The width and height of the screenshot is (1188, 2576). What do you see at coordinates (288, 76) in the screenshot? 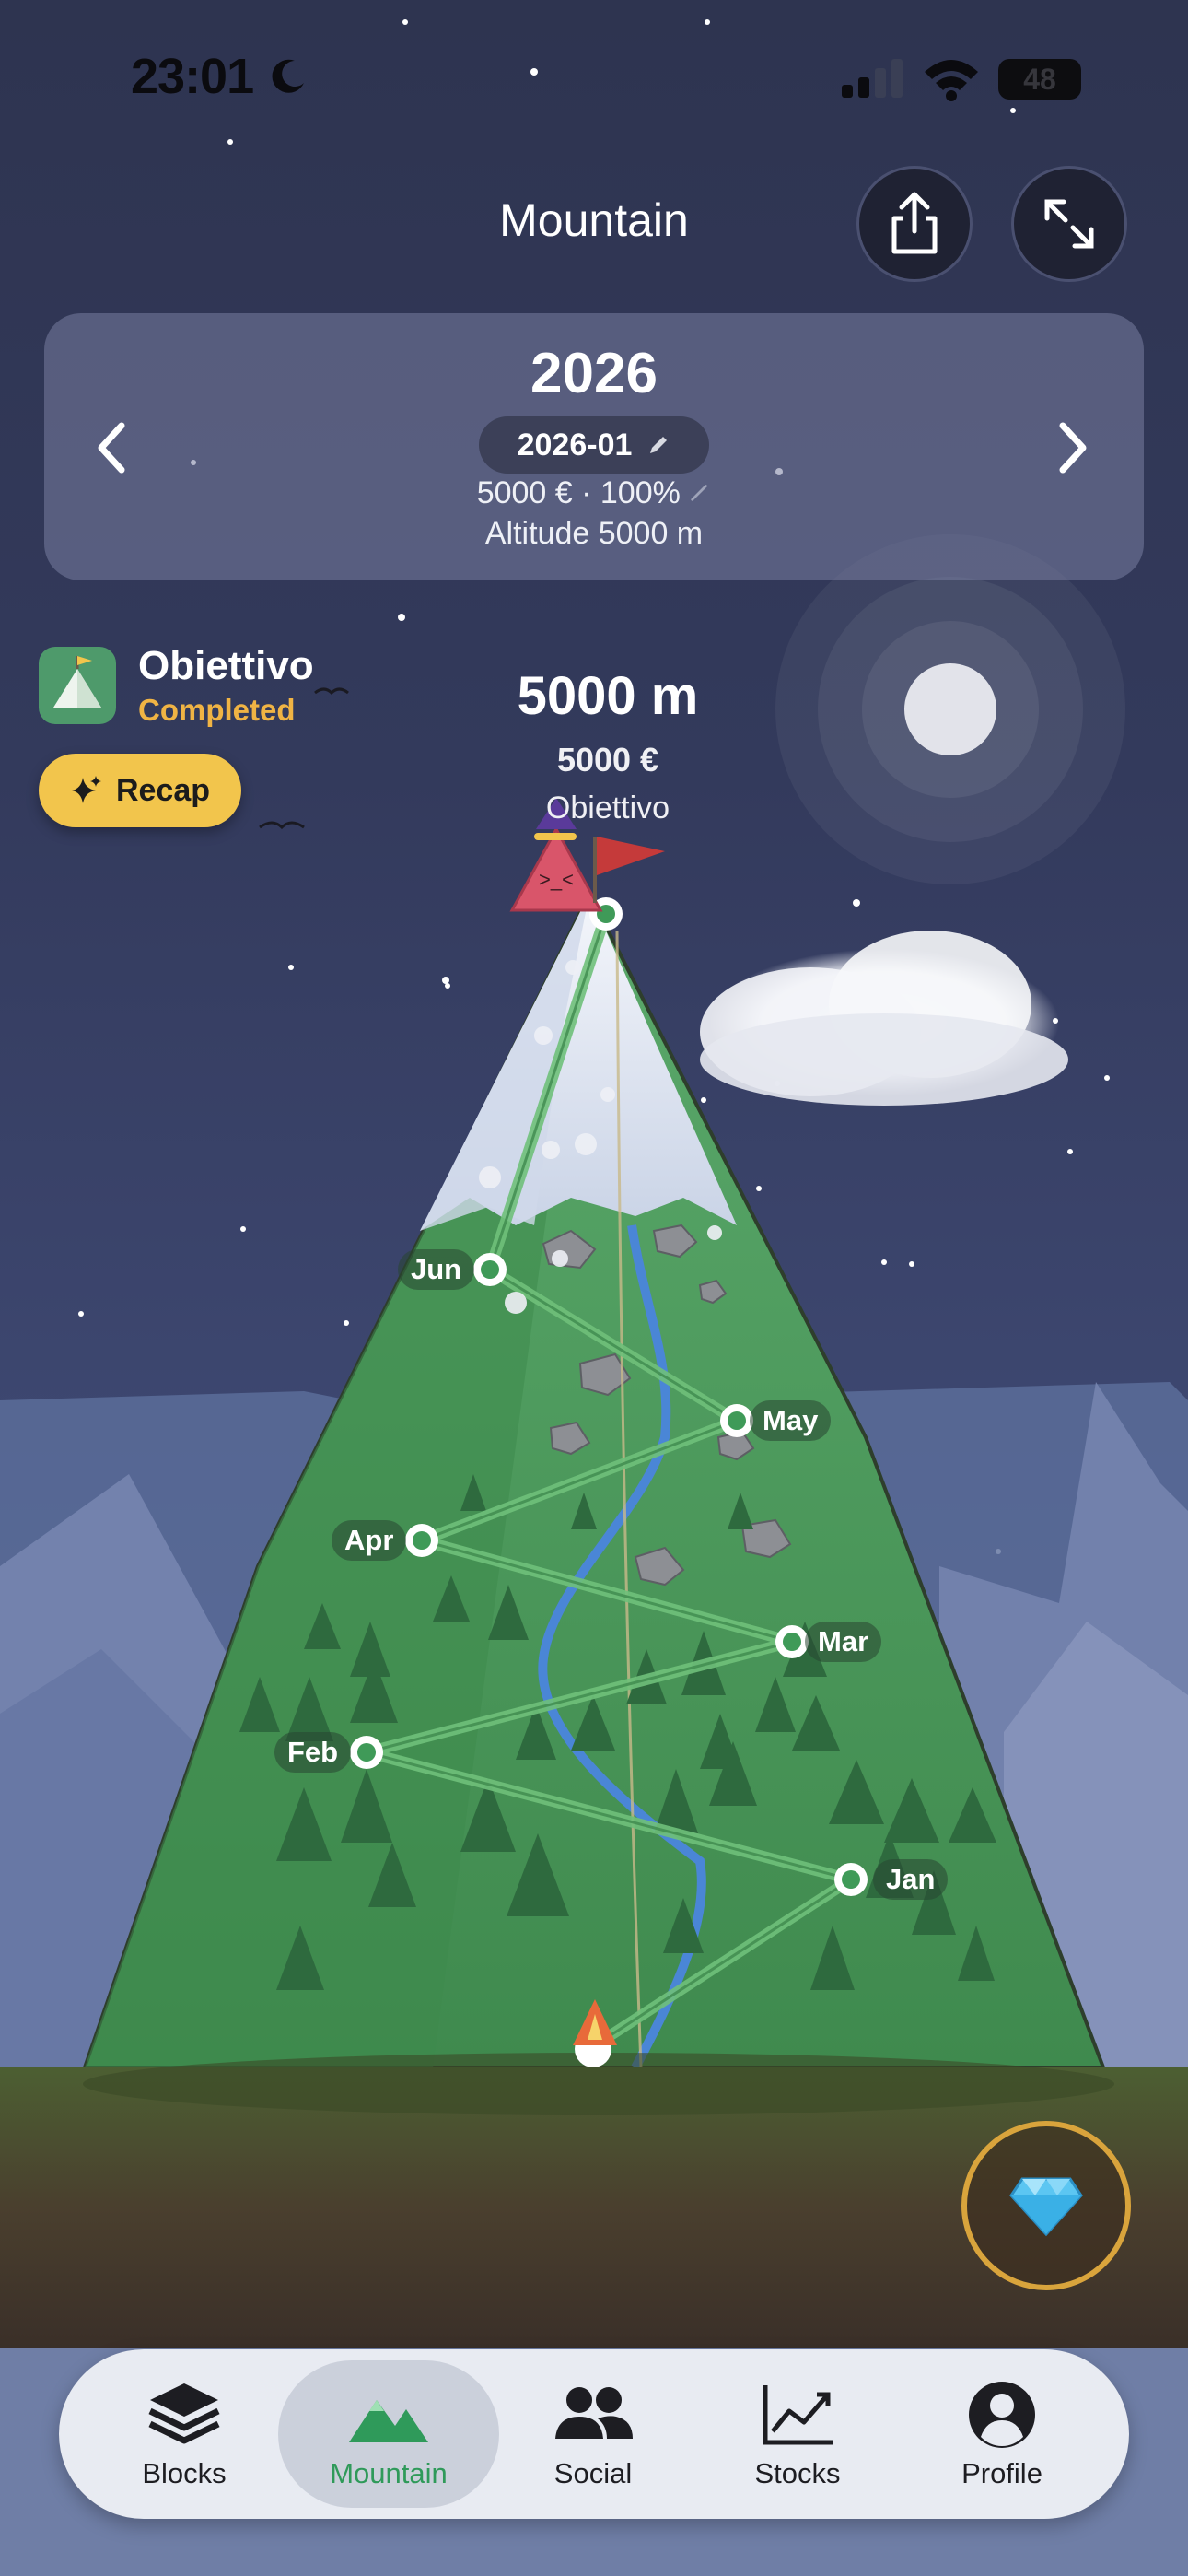
I see `moon-icon` at bounding box center [288, 76].